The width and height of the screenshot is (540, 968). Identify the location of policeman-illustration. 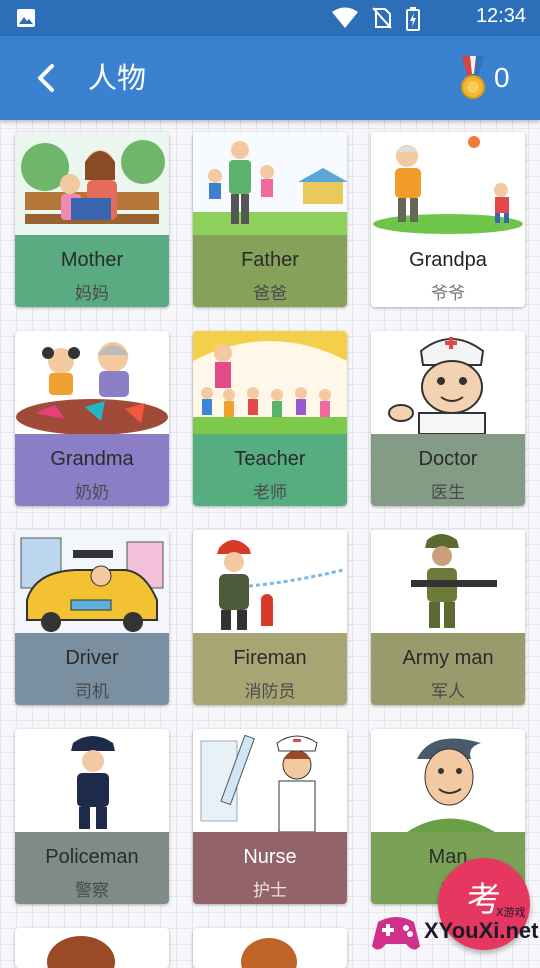
(92, 780).